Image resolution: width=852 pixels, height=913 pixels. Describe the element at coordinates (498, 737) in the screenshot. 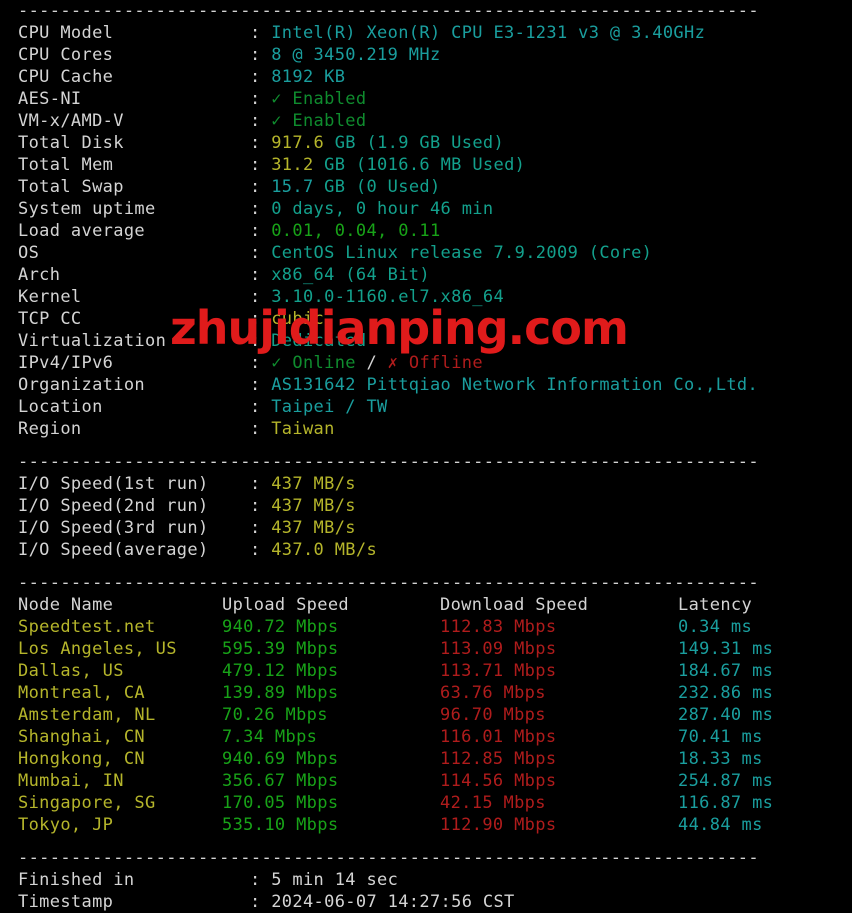

I see `cell-download: 116.01 Mbps` at that location.